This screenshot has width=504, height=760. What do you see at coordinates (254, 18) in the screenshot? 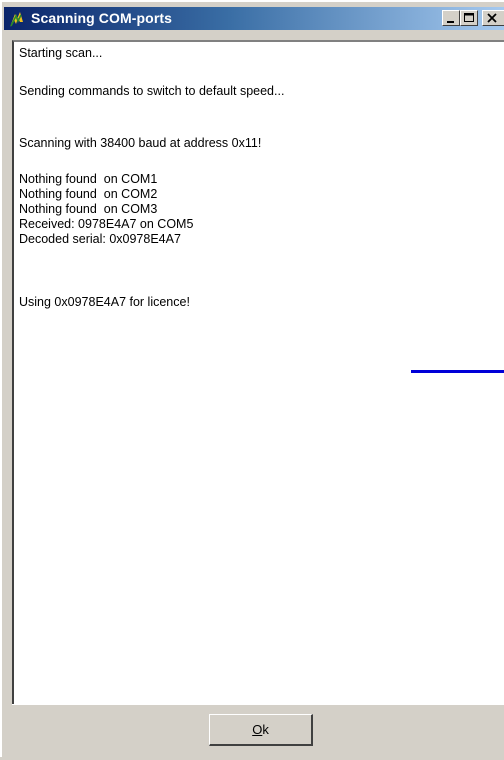
I see `title-bar: Scanning COM-ports` at bounding box center [254, 18].